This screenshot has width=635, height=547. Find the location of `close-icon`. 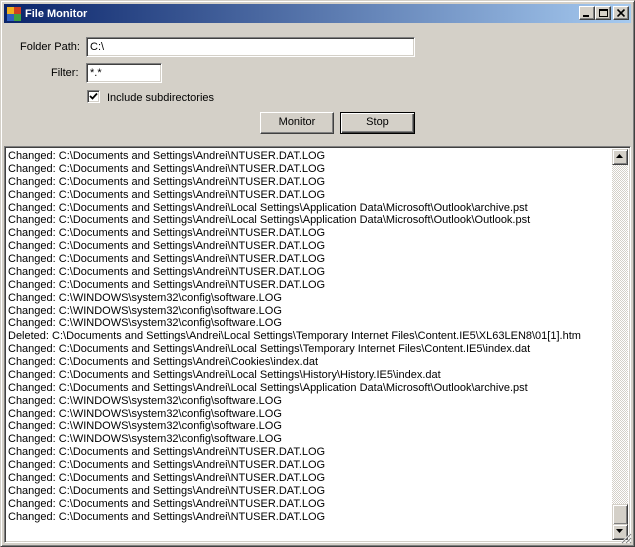

close-icon is located at coordinates (621, 13).